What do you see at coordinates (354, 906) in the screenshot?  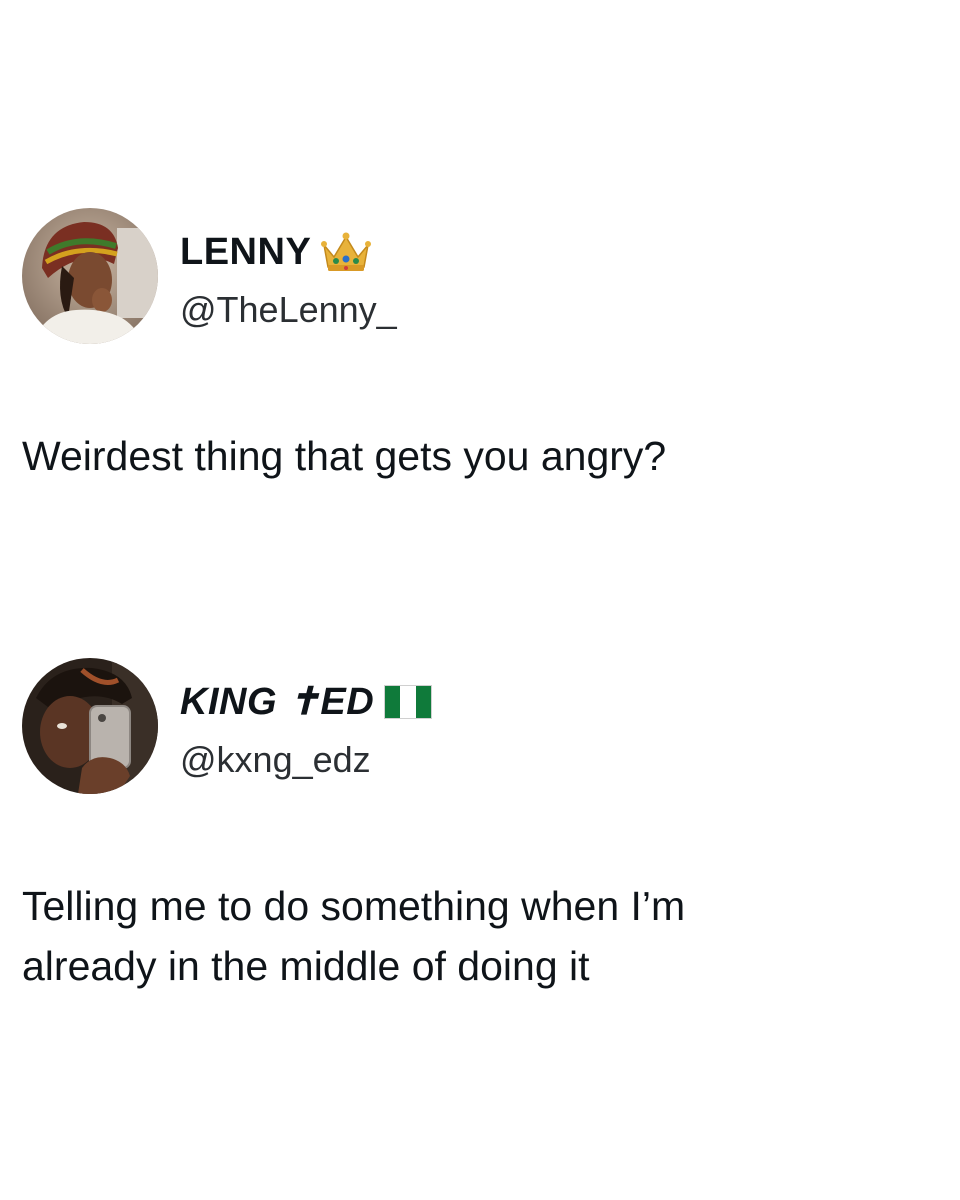 I see `tweet-text-line: Telling me to do something when I’m` at bounding box center [354, 906].